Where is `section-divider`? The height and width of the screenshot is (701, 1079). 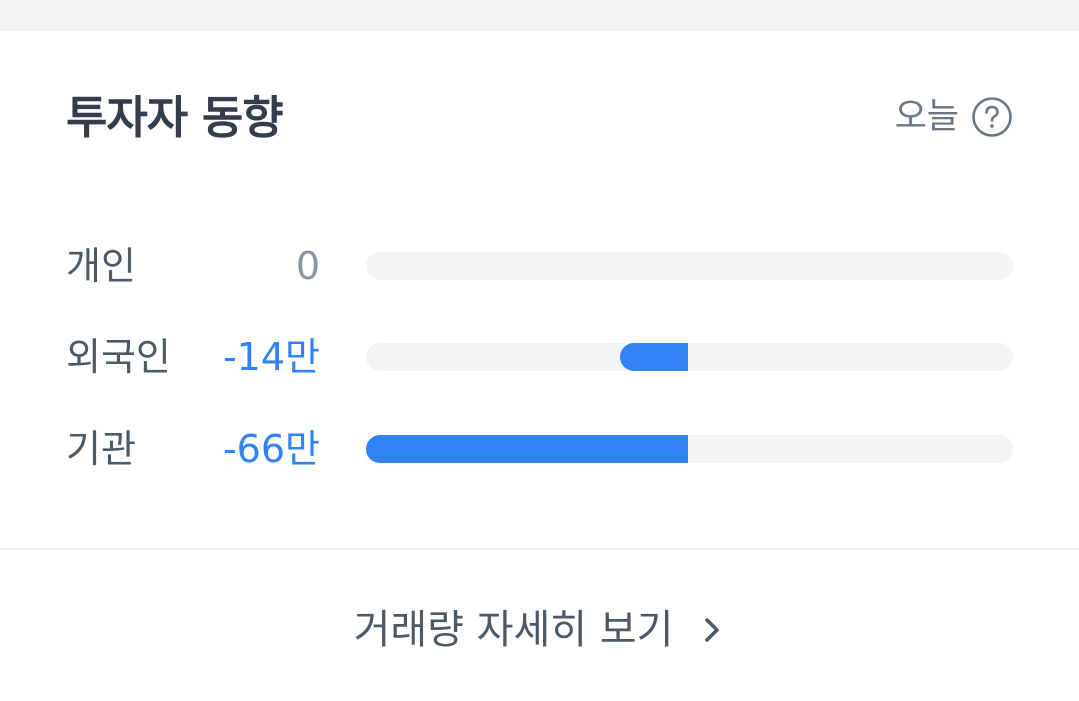 section-divider is located at coordinates (539, 549).